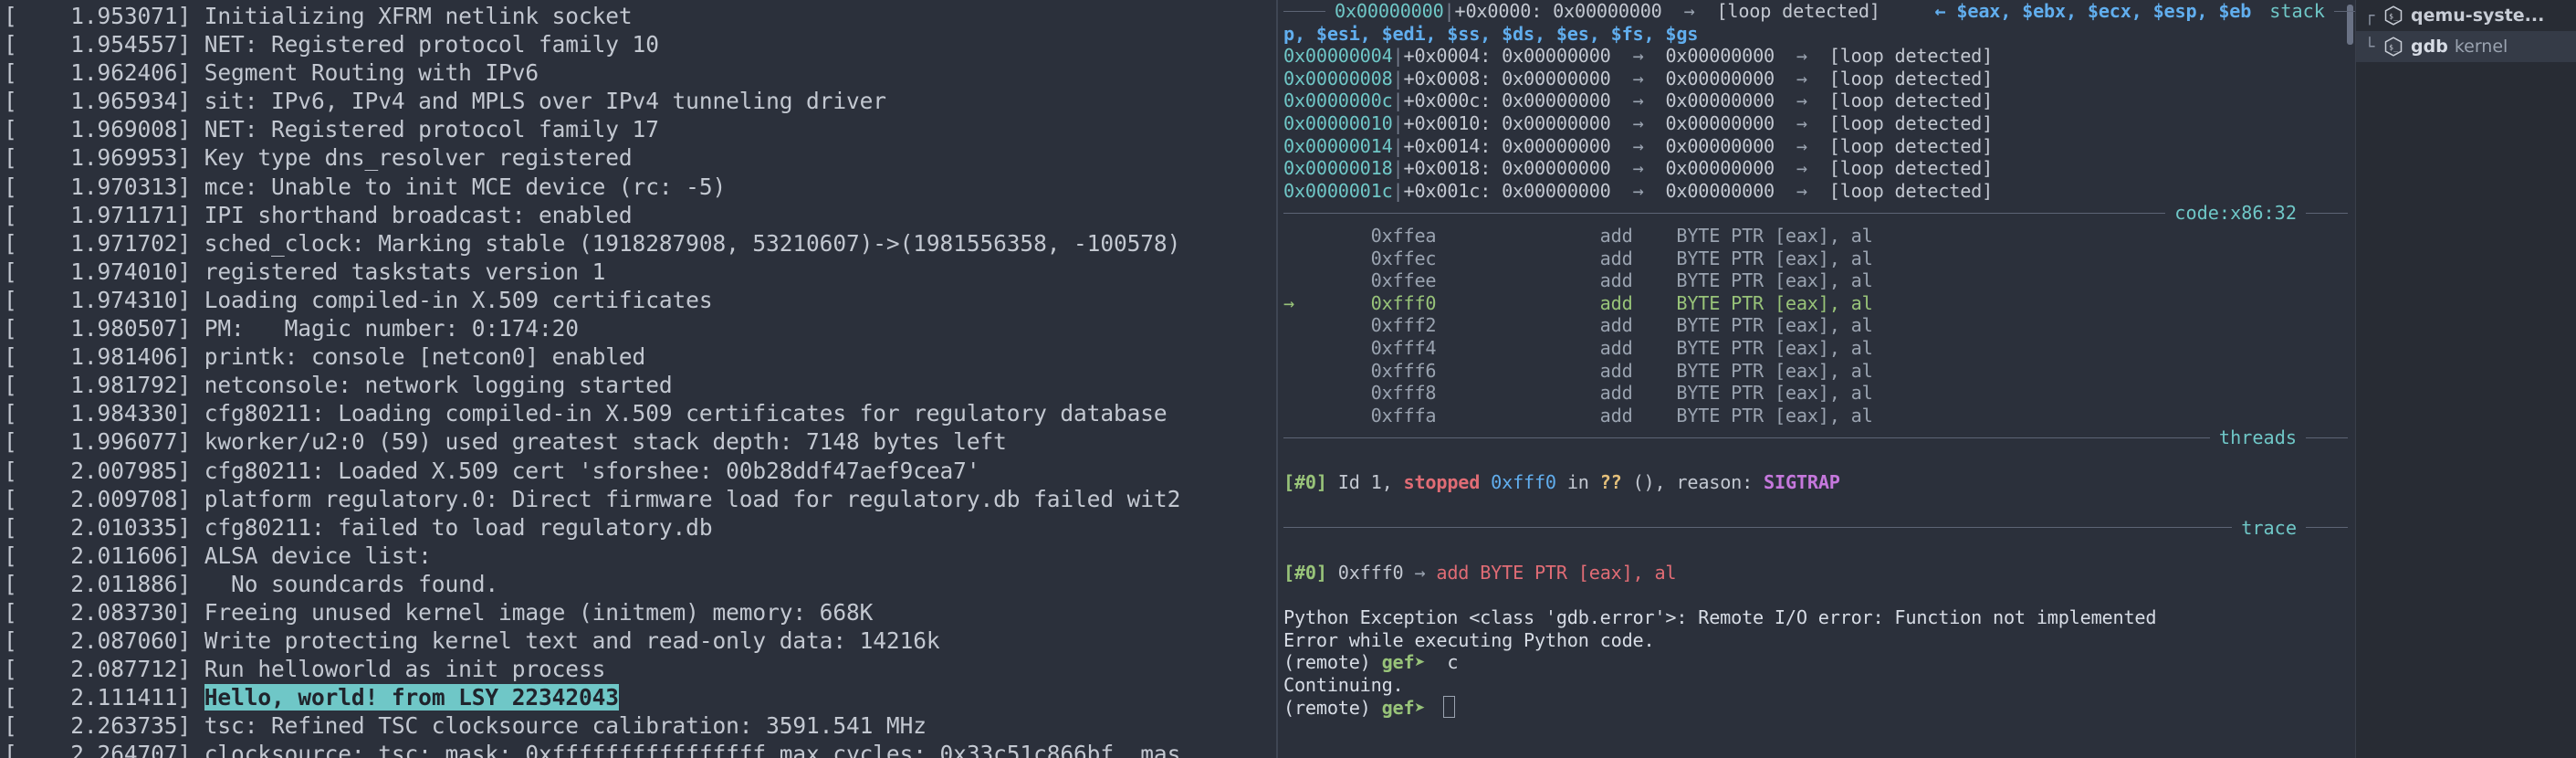  Describe the element at coordinates (1414, 415) in the screenshot. I see `code-address: 0xfffa` at that location.